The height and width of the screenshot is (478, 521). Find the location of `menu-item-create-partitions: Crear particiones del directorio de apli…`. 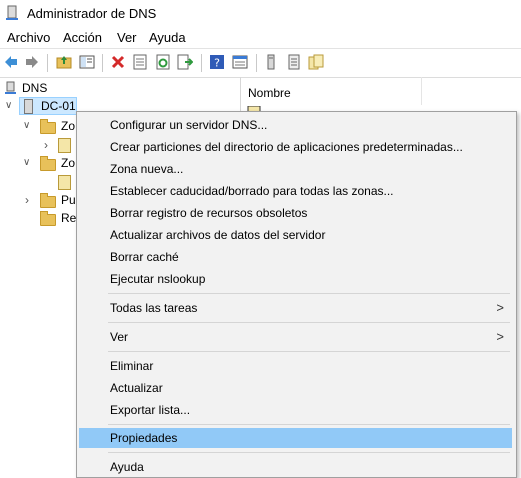

menu-item-create-partitions: Crear particiones del directorio de apli… is located at coordinates (295, 147).